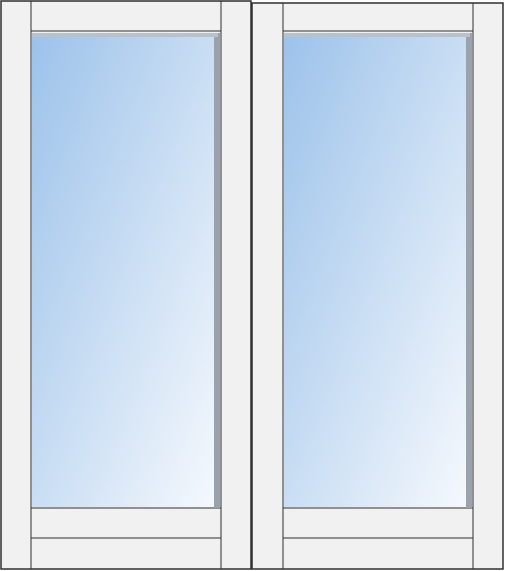 The height and width of the screenshot is (571, 505). What do you see at coordinates (125, 35) in the screenshot?
I see `left-glass-shadow-top` at bounding box center [125, 35].